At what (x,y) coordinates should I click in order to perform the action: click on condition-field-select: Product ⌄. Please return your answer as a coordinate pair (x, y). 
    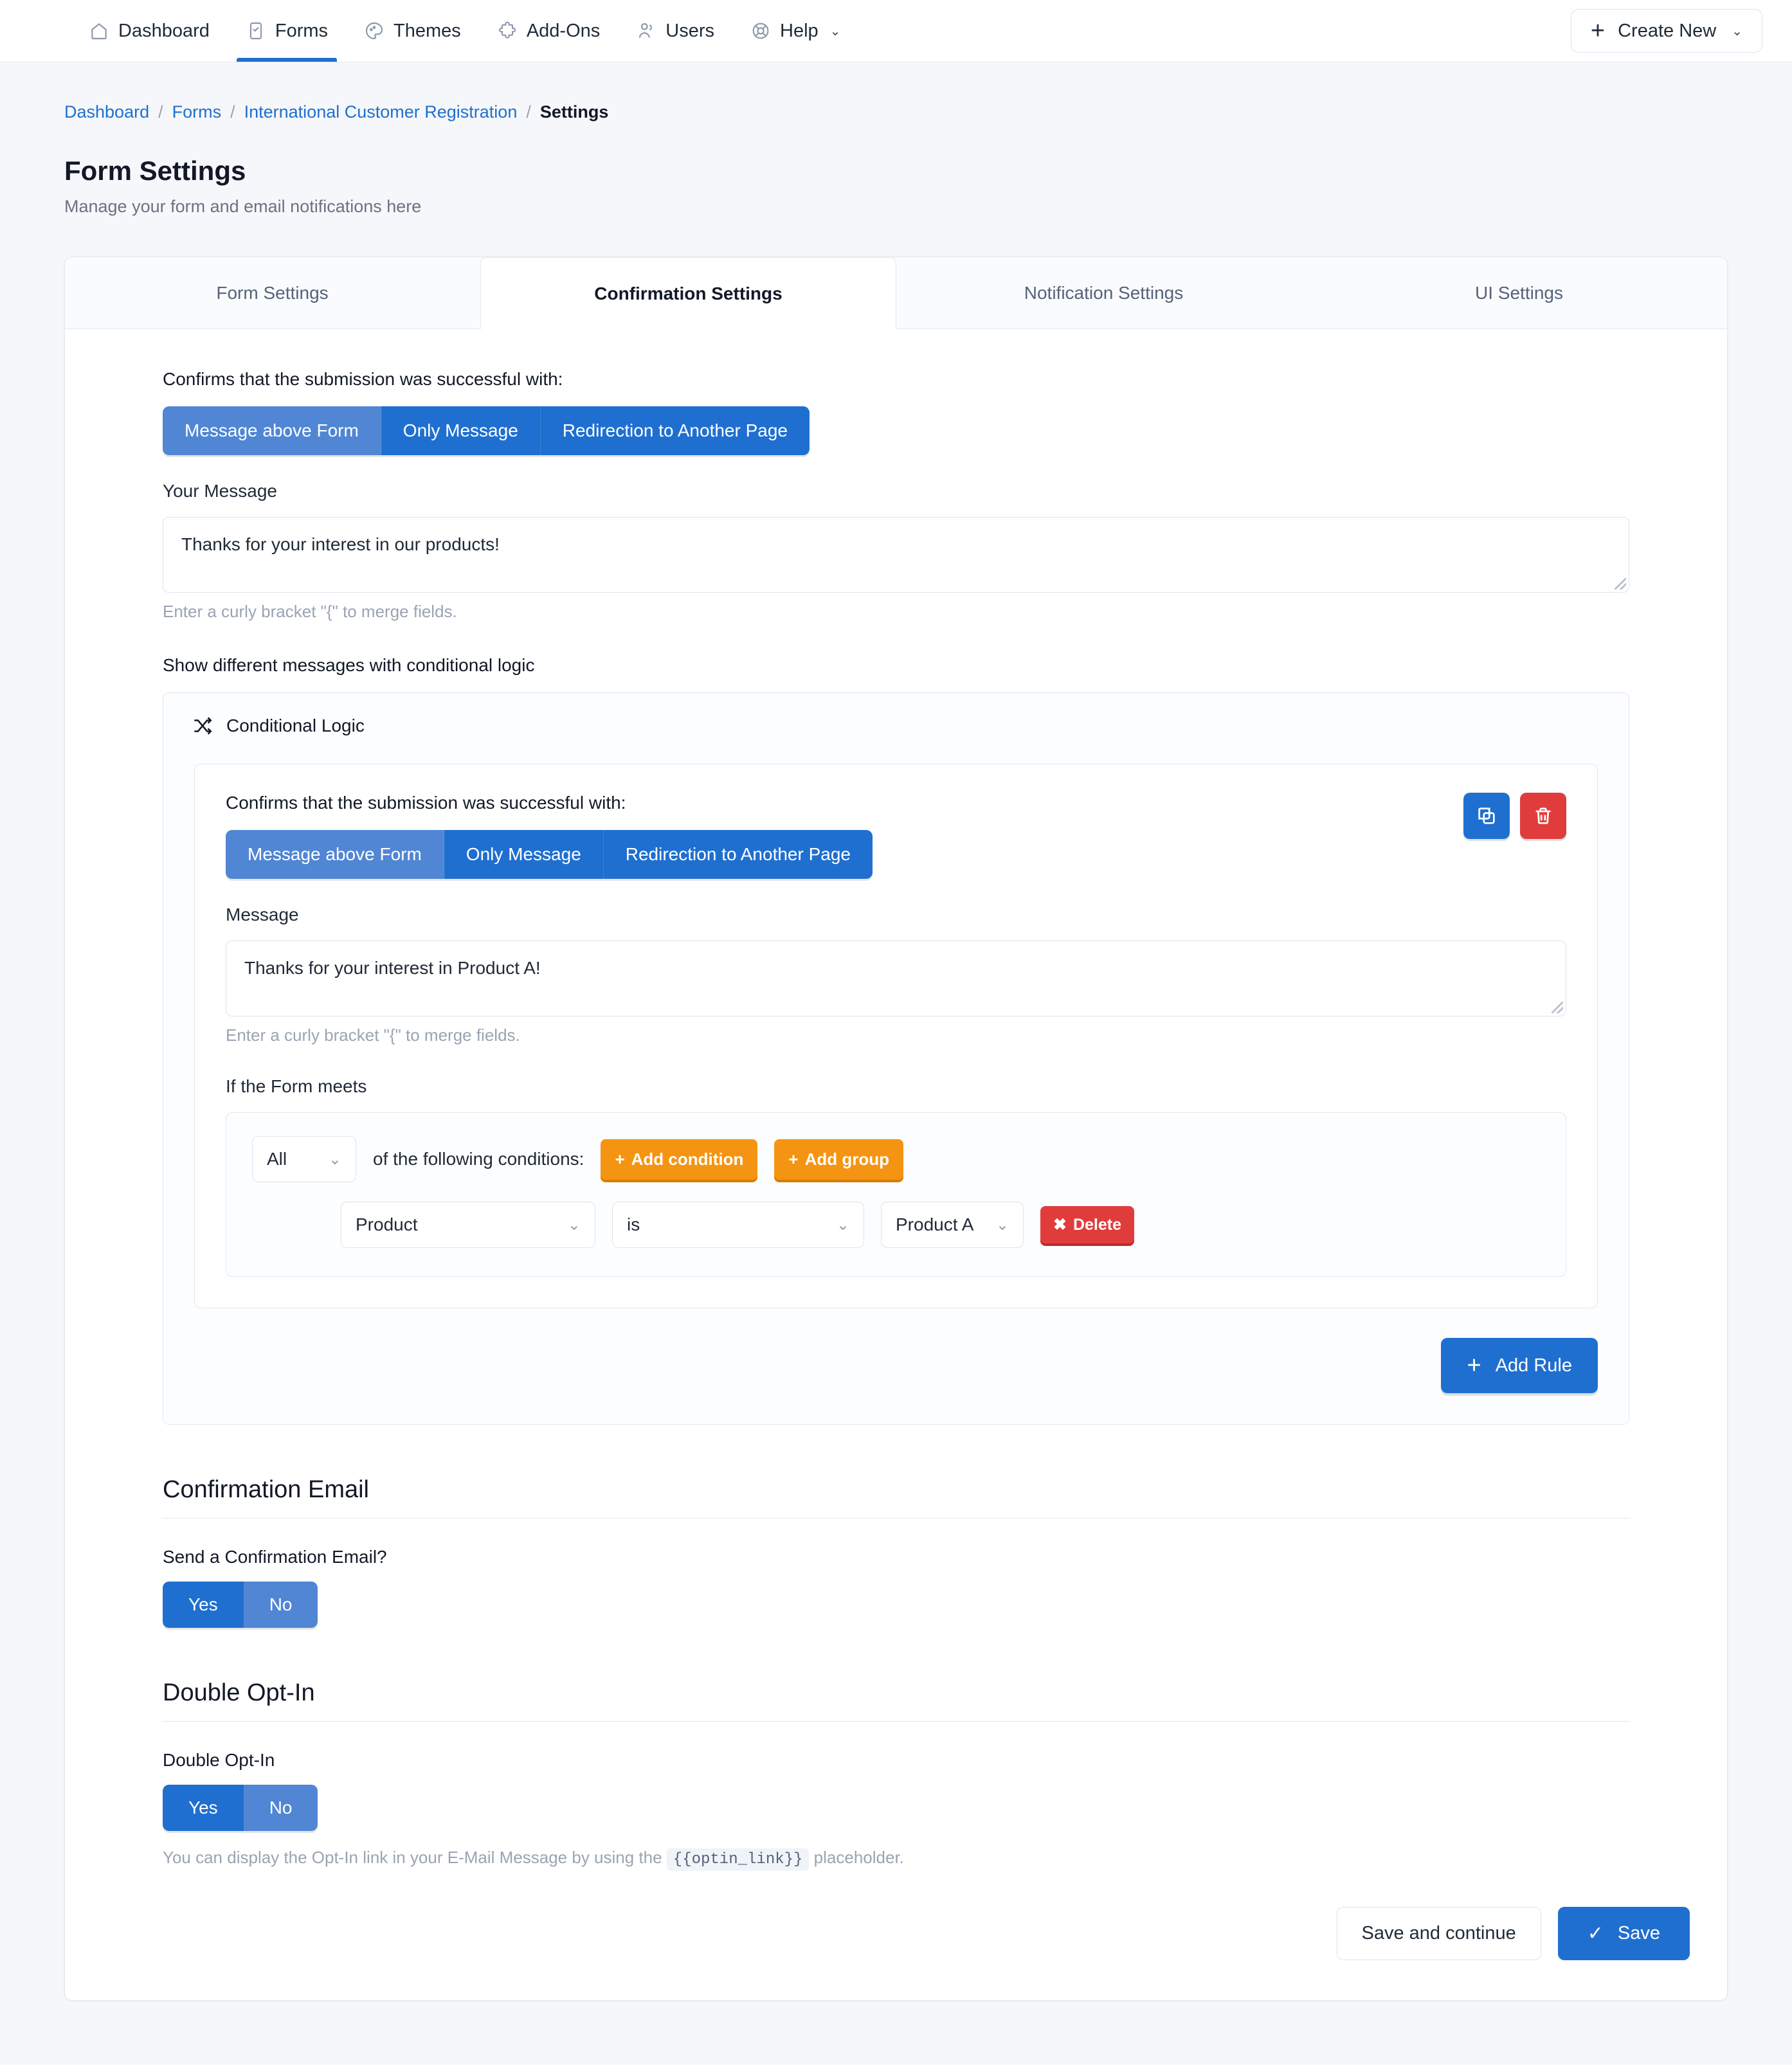
    Looking at the image, I should click on (468, 1225).